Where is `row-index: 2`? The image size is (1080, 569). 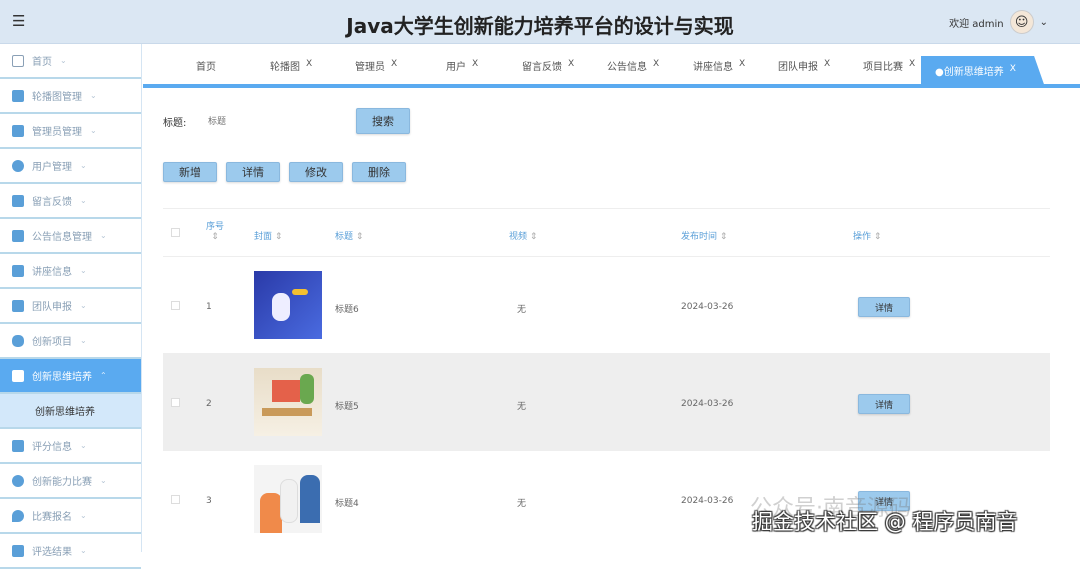 row-index: 2 is located at coordinates (209, 404).